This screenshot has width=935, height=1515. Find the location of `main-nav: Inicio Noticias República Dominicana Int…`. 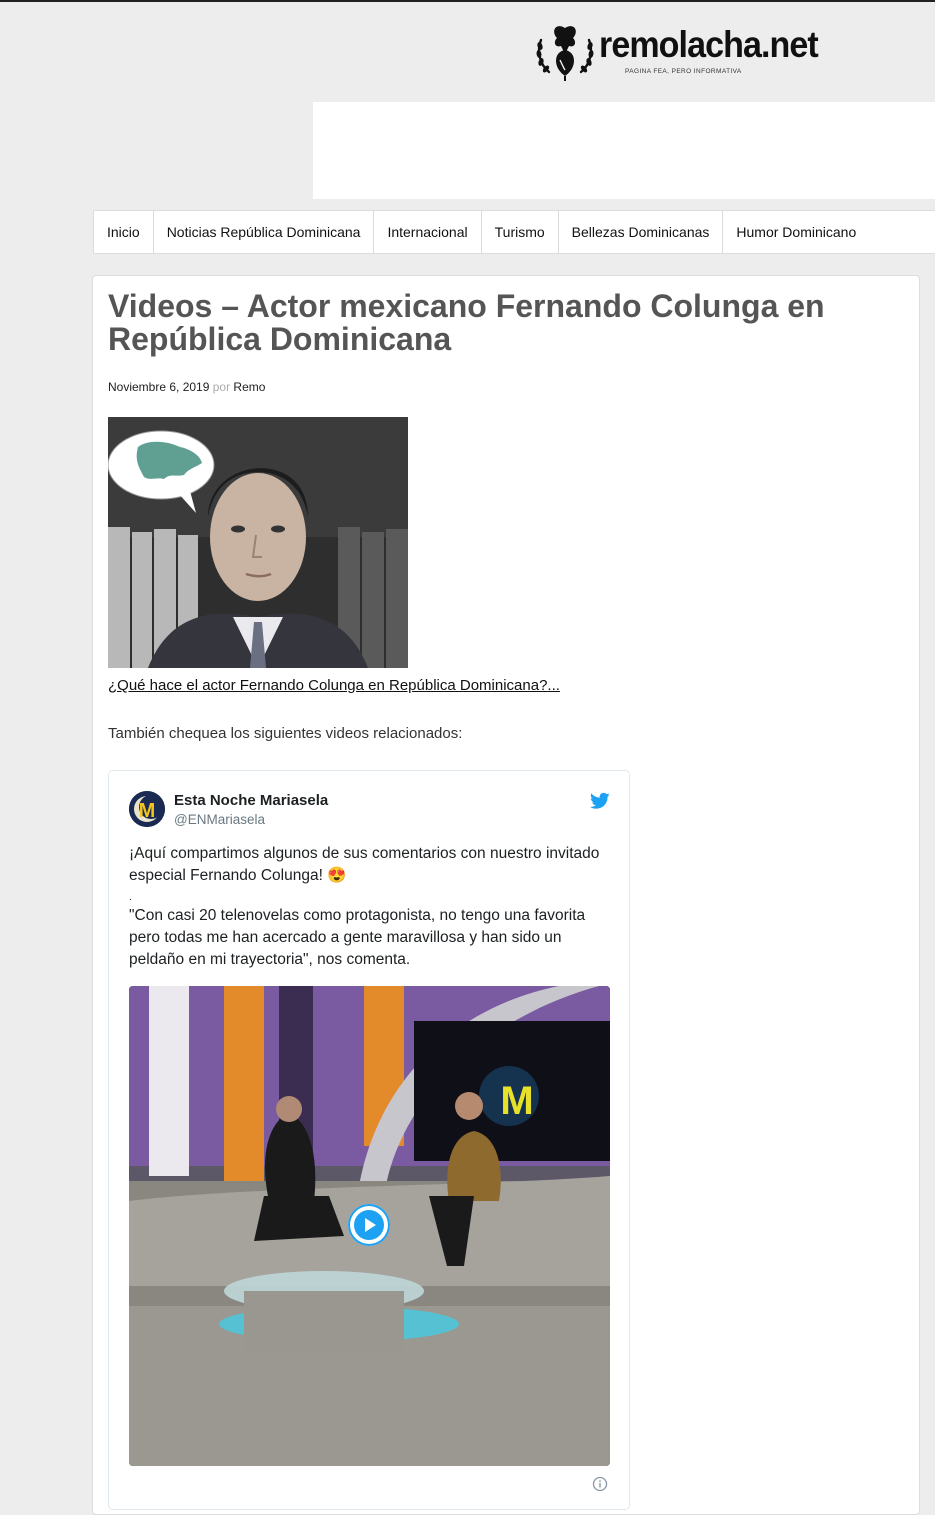

main-nav: Inicio Noticias República Dominicana Int… is located at coordinates (514, 232).